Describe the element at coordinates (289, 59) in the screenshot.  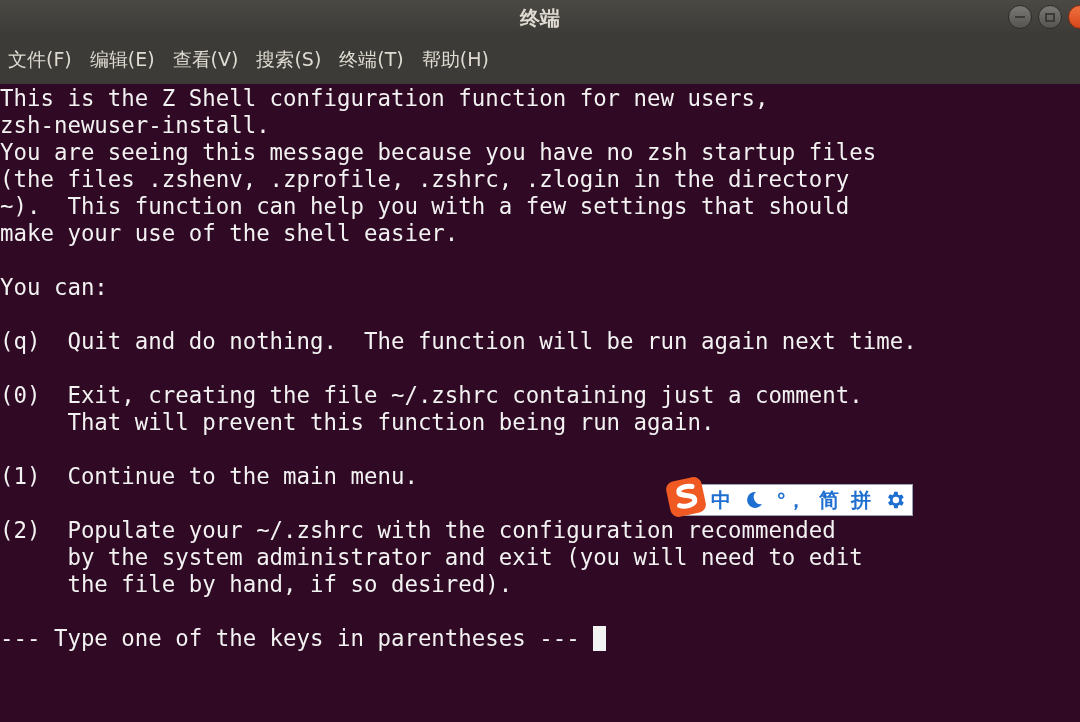
I see `menu-item: 搜索(S)` at that location.